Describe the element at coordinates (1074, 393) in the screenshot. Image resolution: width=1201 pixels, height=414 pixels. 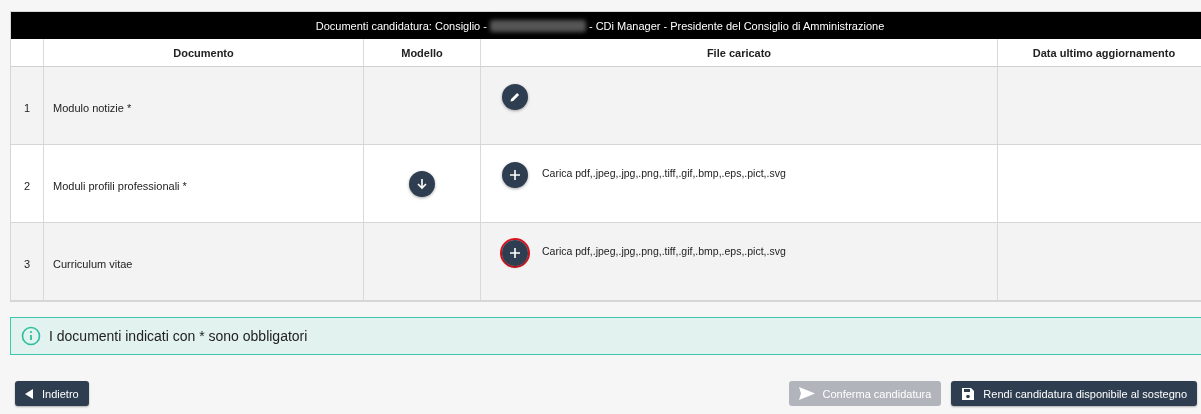
I see `save-button: Rendi candidatura disponibile al sostegno` at that location.